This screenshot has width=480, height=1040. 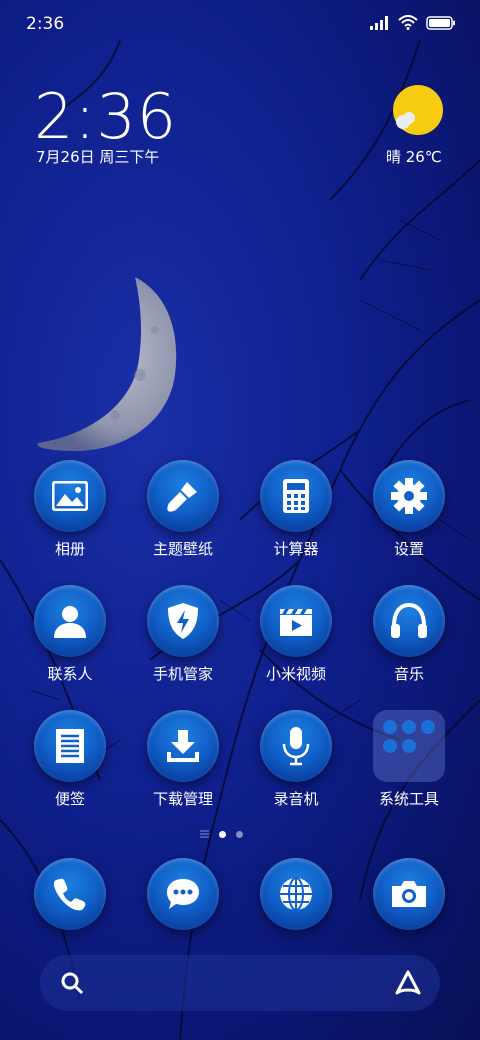 I want to click on moon-wallpaper, so click(x=107, y=364).